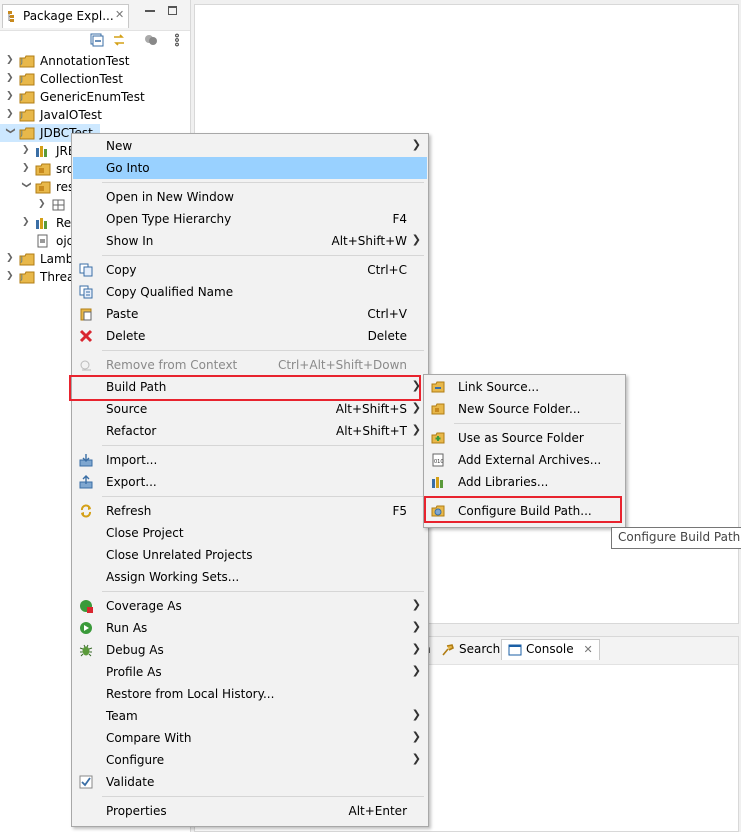  What do you see at coordinates (250, 365) in the screenshot?
I see `menu-item-remove-from-context: Remove from Context Ctrl+Alt+Shift+Down` at bounding box center [250, 365].